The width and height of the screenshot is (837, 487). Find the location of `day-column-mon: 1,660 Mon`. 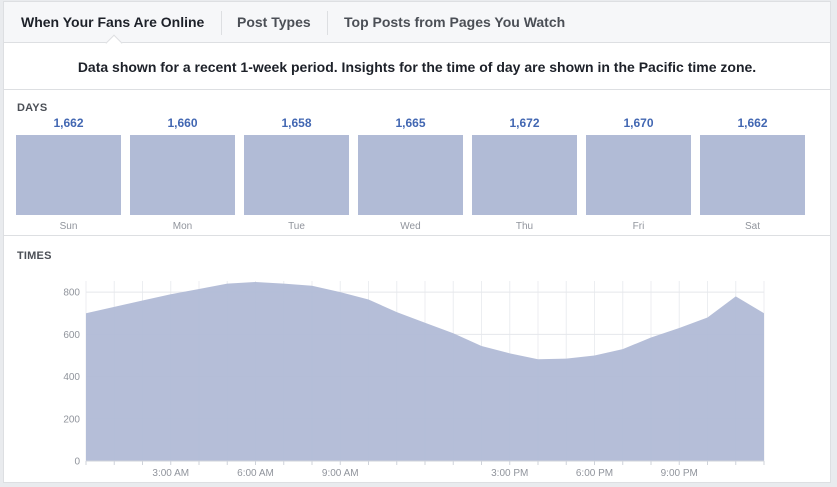

day-column-mon: 1,660 Mon is located at coordinates (182, 173).